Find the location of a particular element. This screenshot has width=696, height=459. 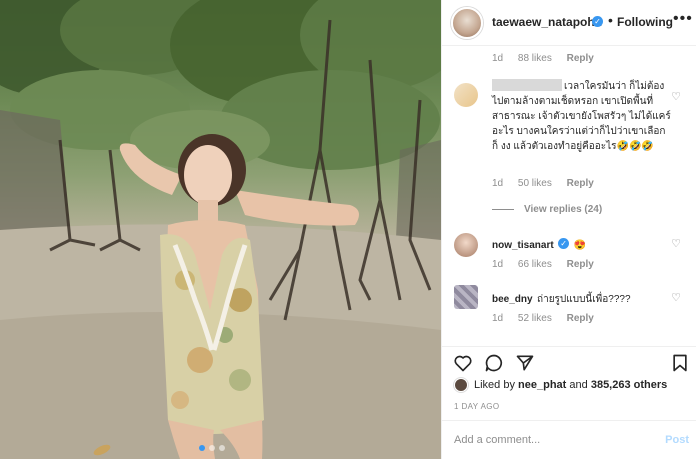

comment-likes: 66 likes is located at coordinates (535, 264).